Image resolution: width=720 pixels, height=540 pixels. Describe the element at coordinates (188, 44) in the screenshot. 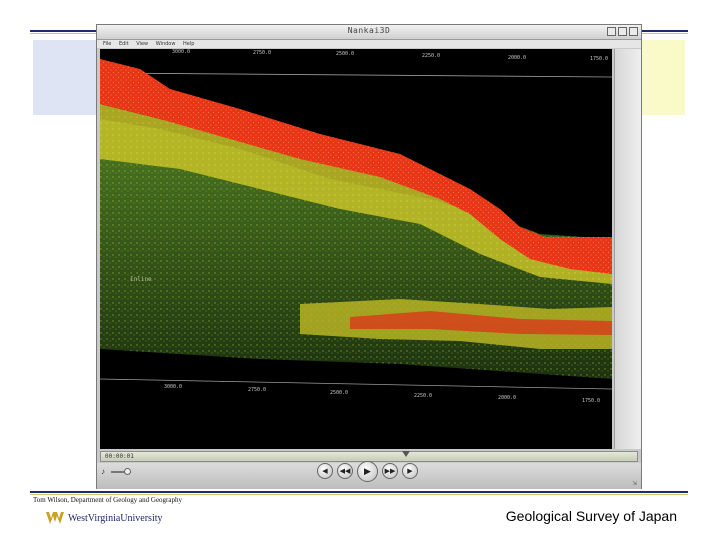

I see `menu-help: Help` at that location.